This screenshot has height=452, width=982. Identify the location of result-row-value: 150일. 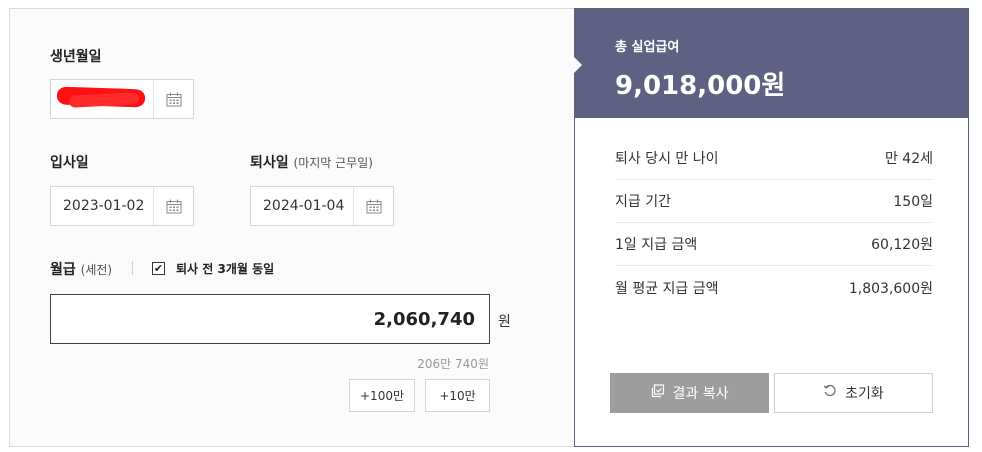
(913, 202).